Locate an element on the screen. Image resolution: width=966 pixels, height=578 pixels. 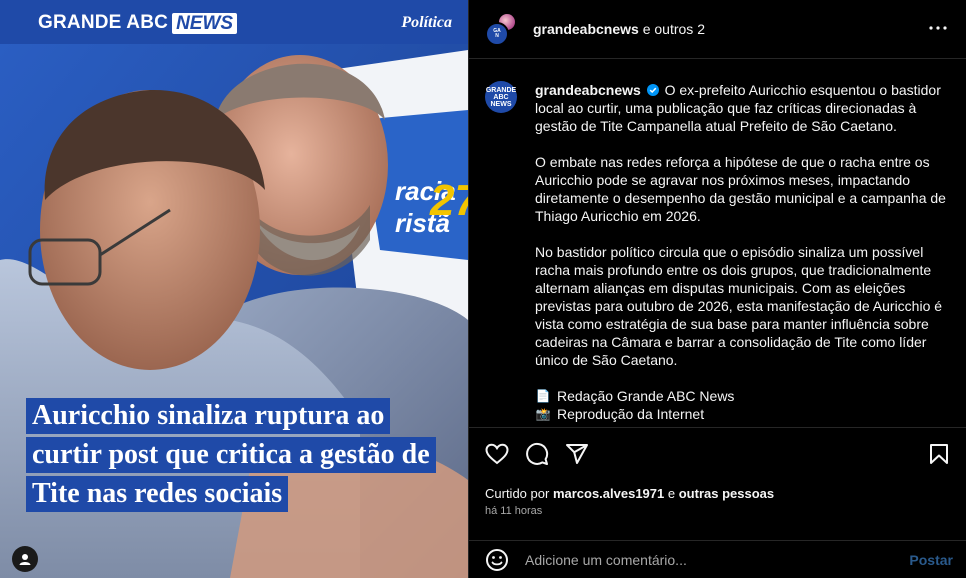
likes-others: outras pessoas is located at coordinates (726, 493).